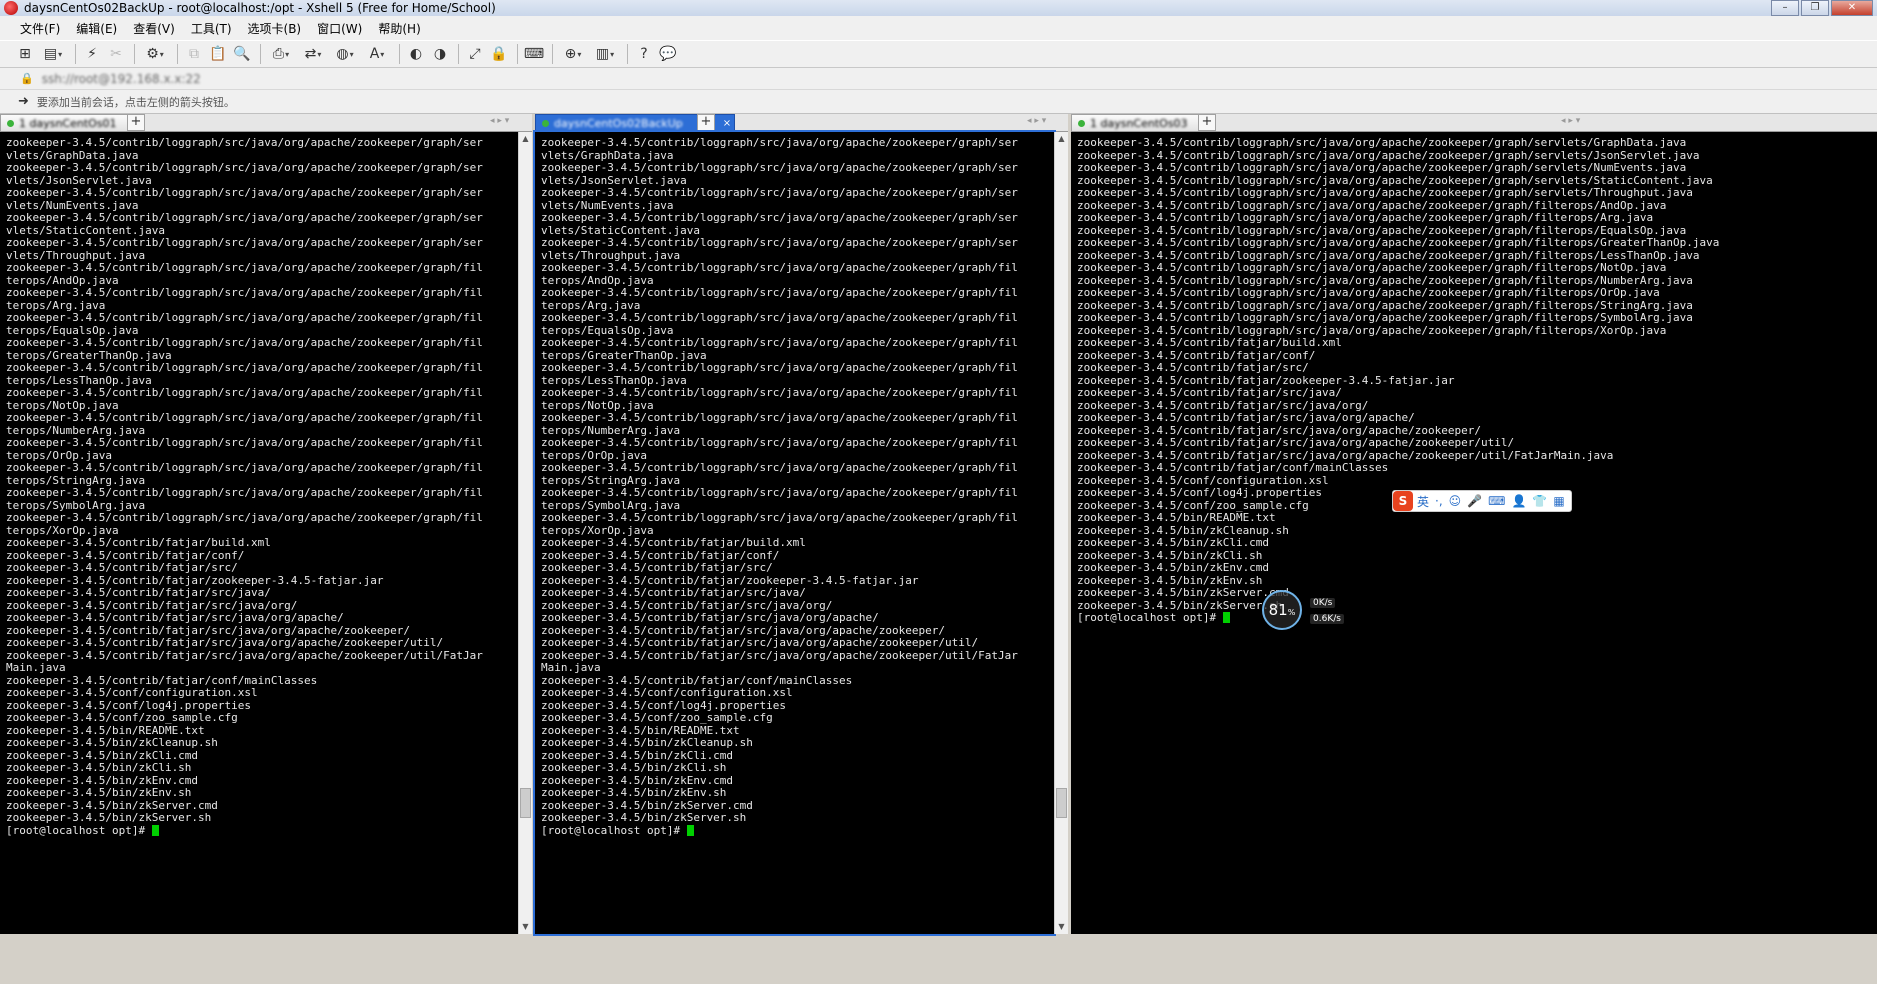  Describe the element at coordinates (605, 54) in the screenshot. I see `layout-icon: ▥` at that location.